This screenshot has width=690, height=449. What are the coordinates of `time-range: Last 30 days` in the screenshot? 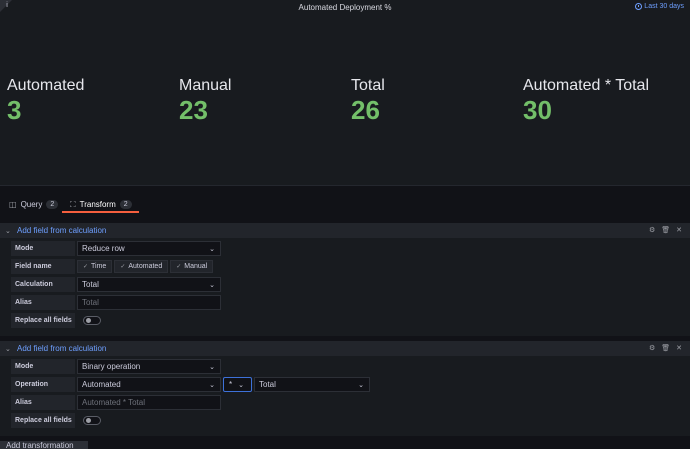 It's located at (659, 6).